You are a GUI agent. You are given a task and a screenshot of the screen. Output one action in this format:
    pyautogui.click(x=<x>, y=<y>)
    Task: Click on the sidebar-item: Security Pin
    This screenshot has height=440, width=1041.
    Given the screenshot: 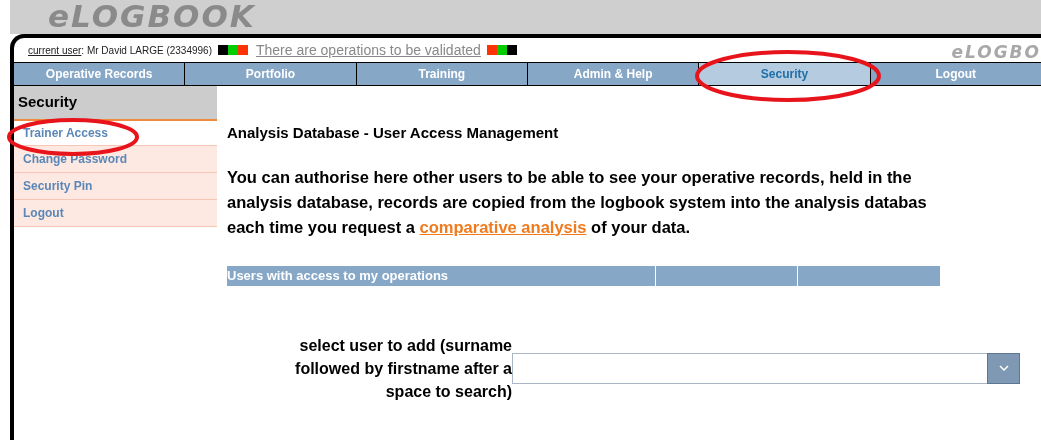 What is the action you would take?
    pyautogui.click(x=115, y=186)
    